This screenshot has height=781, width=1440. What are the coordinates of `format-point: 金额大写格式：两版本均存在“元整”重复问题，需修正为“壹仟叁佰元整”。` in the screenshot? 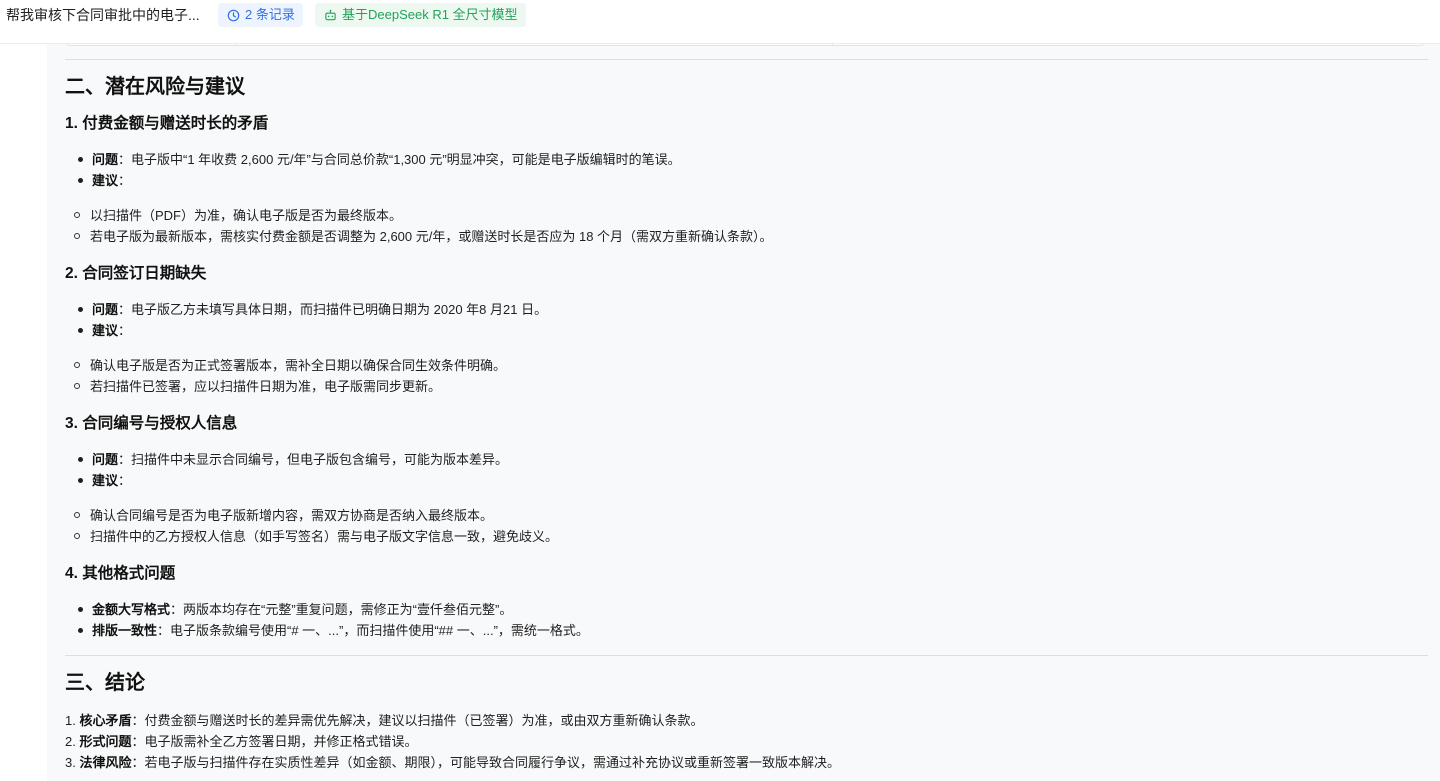 It's located at (295, 610).